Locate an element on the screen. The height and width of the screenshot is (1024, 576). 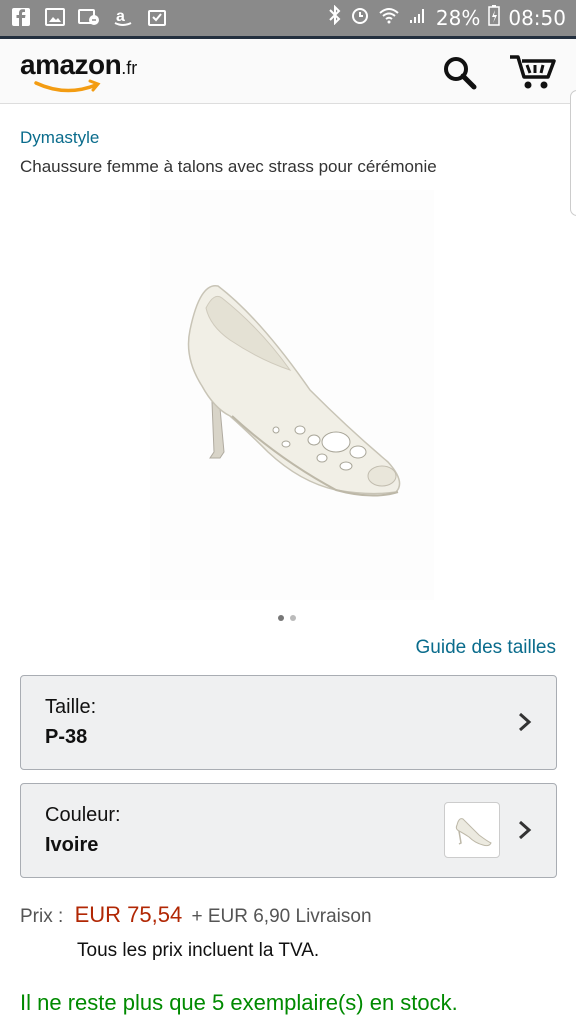
alarm-icon is located at coordinates (360, 17).